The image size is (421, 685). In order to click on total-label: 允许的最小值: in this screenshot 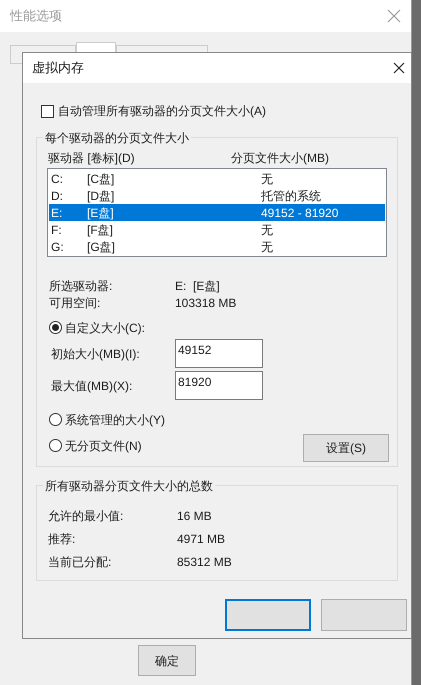, I will do `click(86, 516)`.